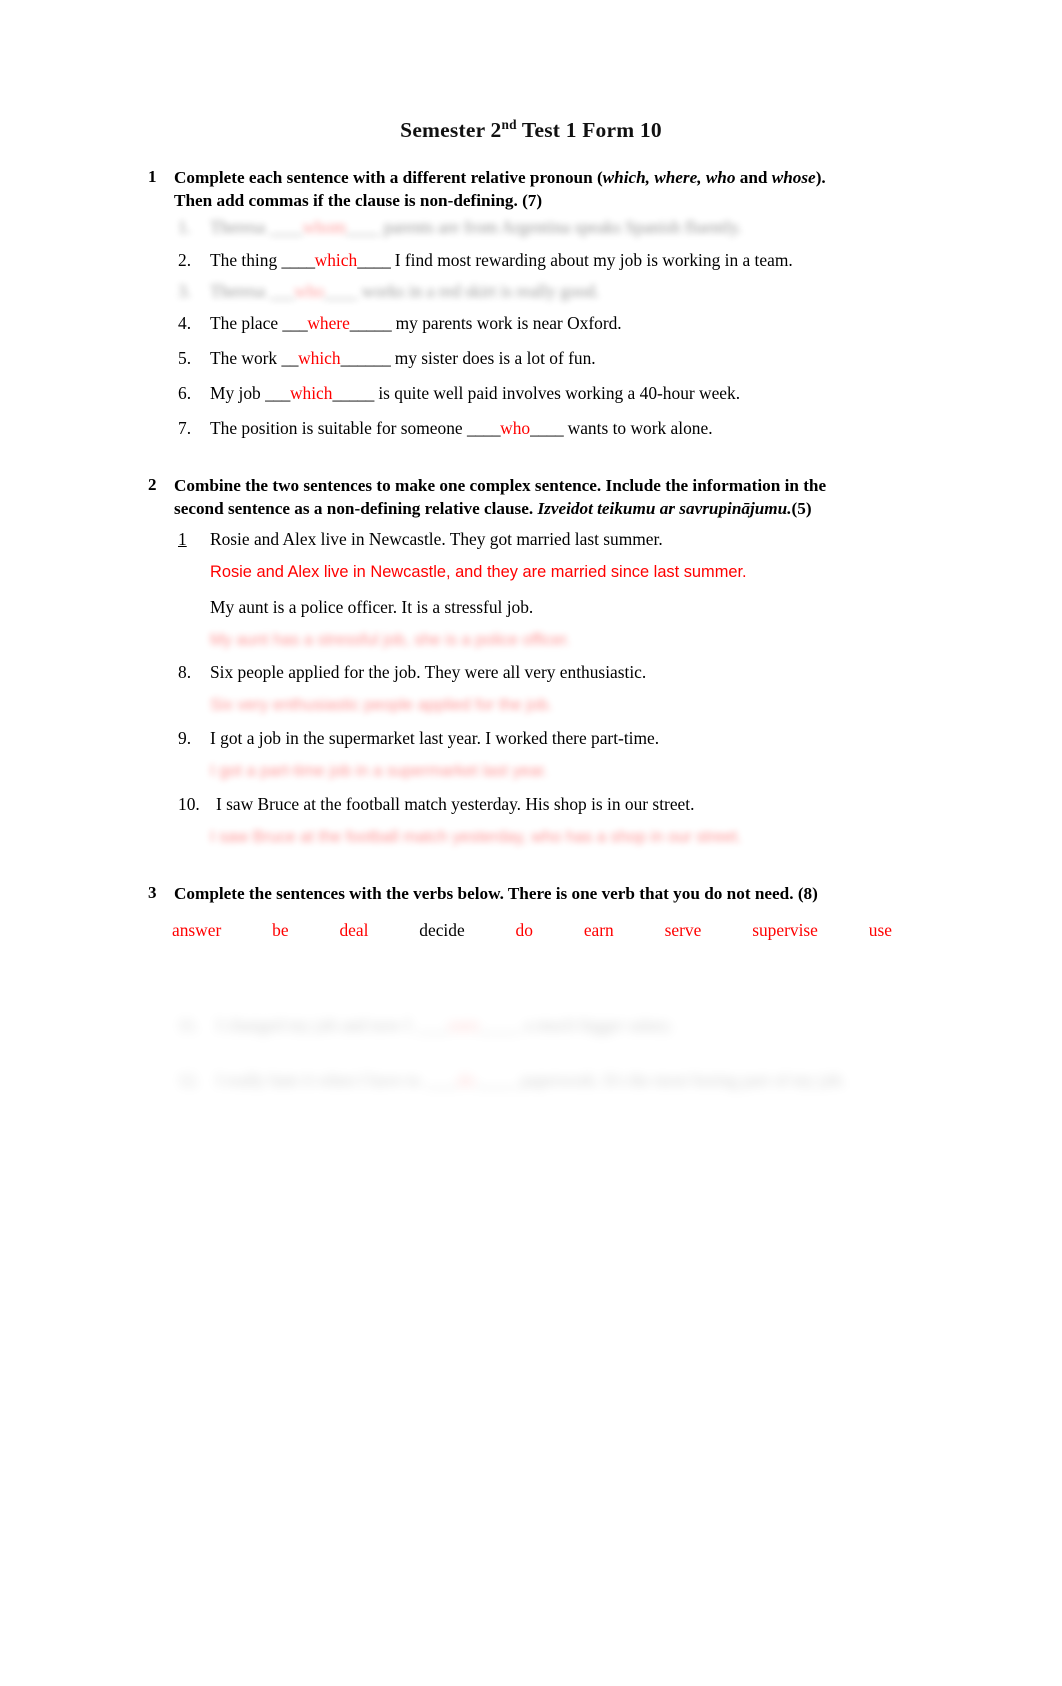  What do you see at coordinates (185, 259) in the screenshot?
I see `question-index: 2.` at bounding box center [185, 259].